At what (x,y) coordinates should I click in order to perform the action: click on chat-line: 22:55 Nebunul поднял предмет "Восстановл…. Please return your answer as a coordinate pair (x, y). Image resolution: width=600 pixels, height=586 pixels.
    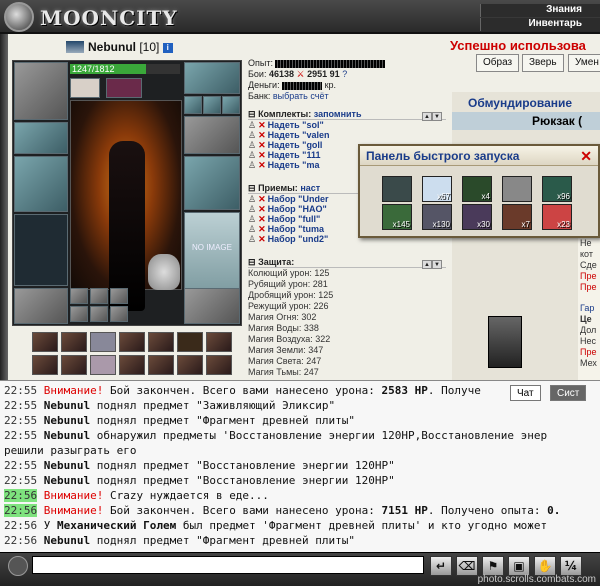
    Looking at the image, I should click on (199, 481).